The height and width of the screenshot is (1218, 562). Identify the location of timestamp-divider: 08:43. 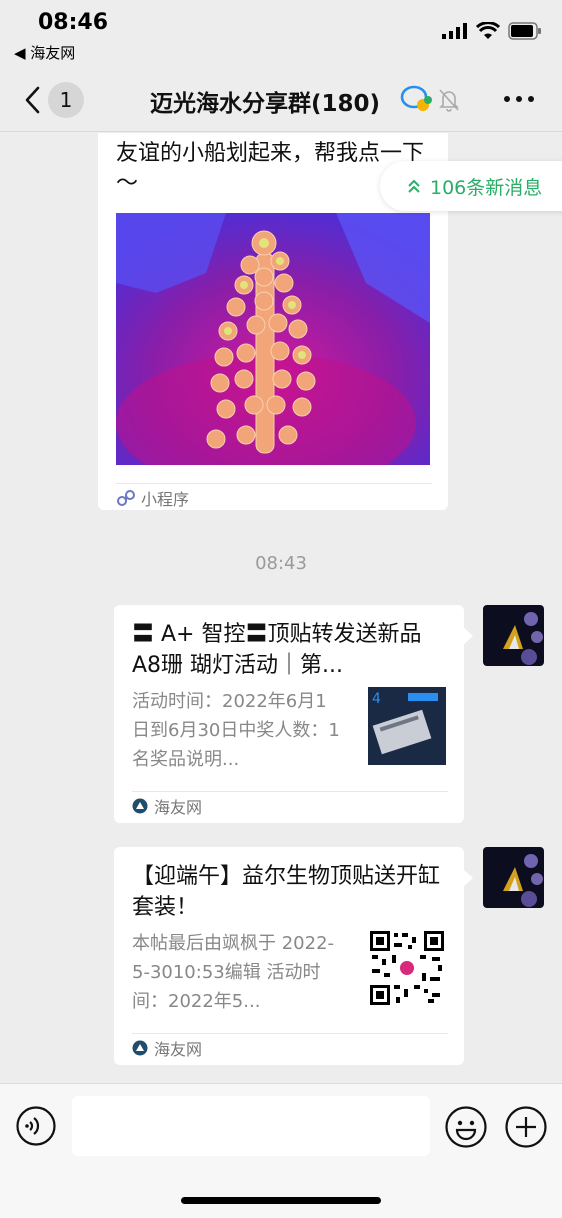
(281, 563).